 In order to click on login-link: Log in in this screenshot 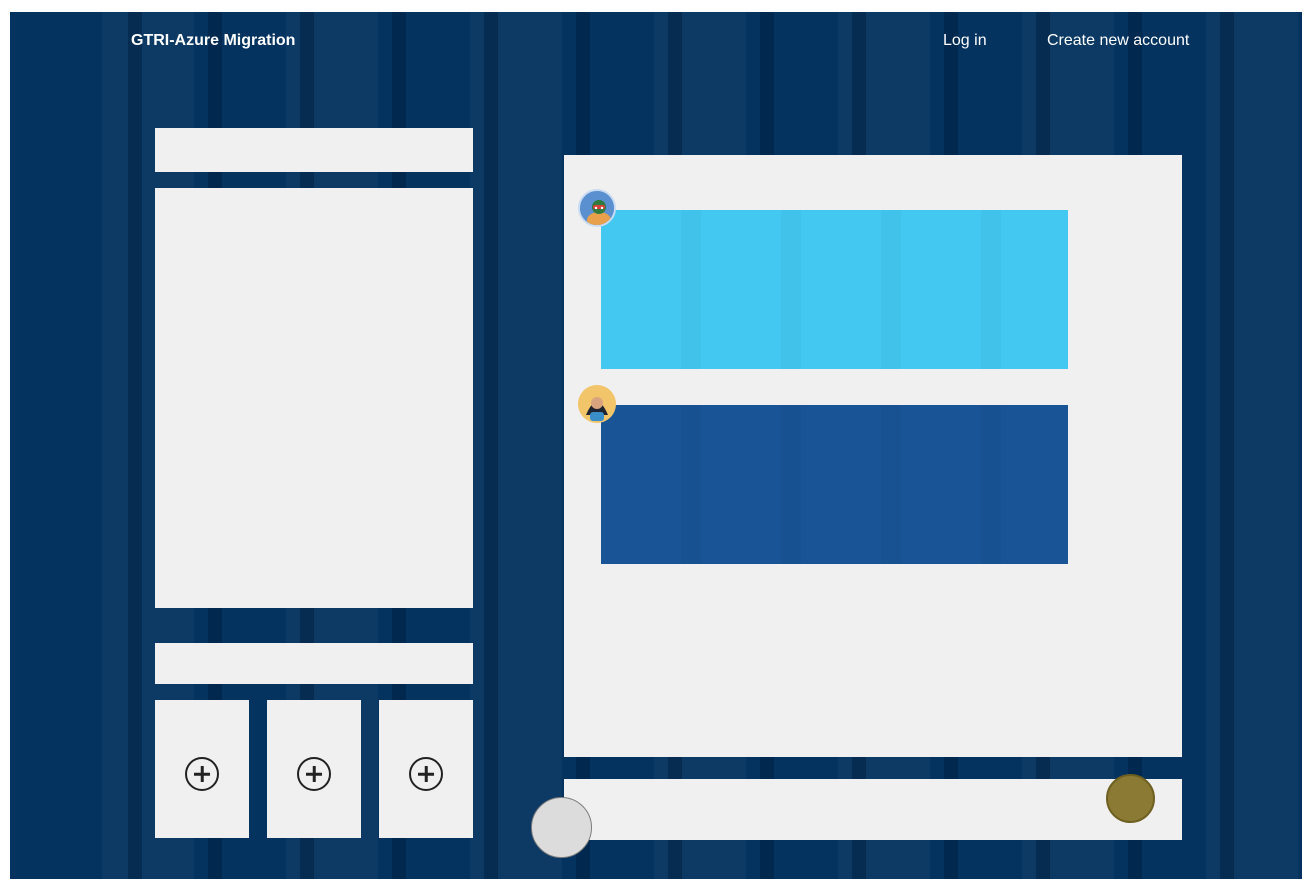, I will do `click(965, 41)`.